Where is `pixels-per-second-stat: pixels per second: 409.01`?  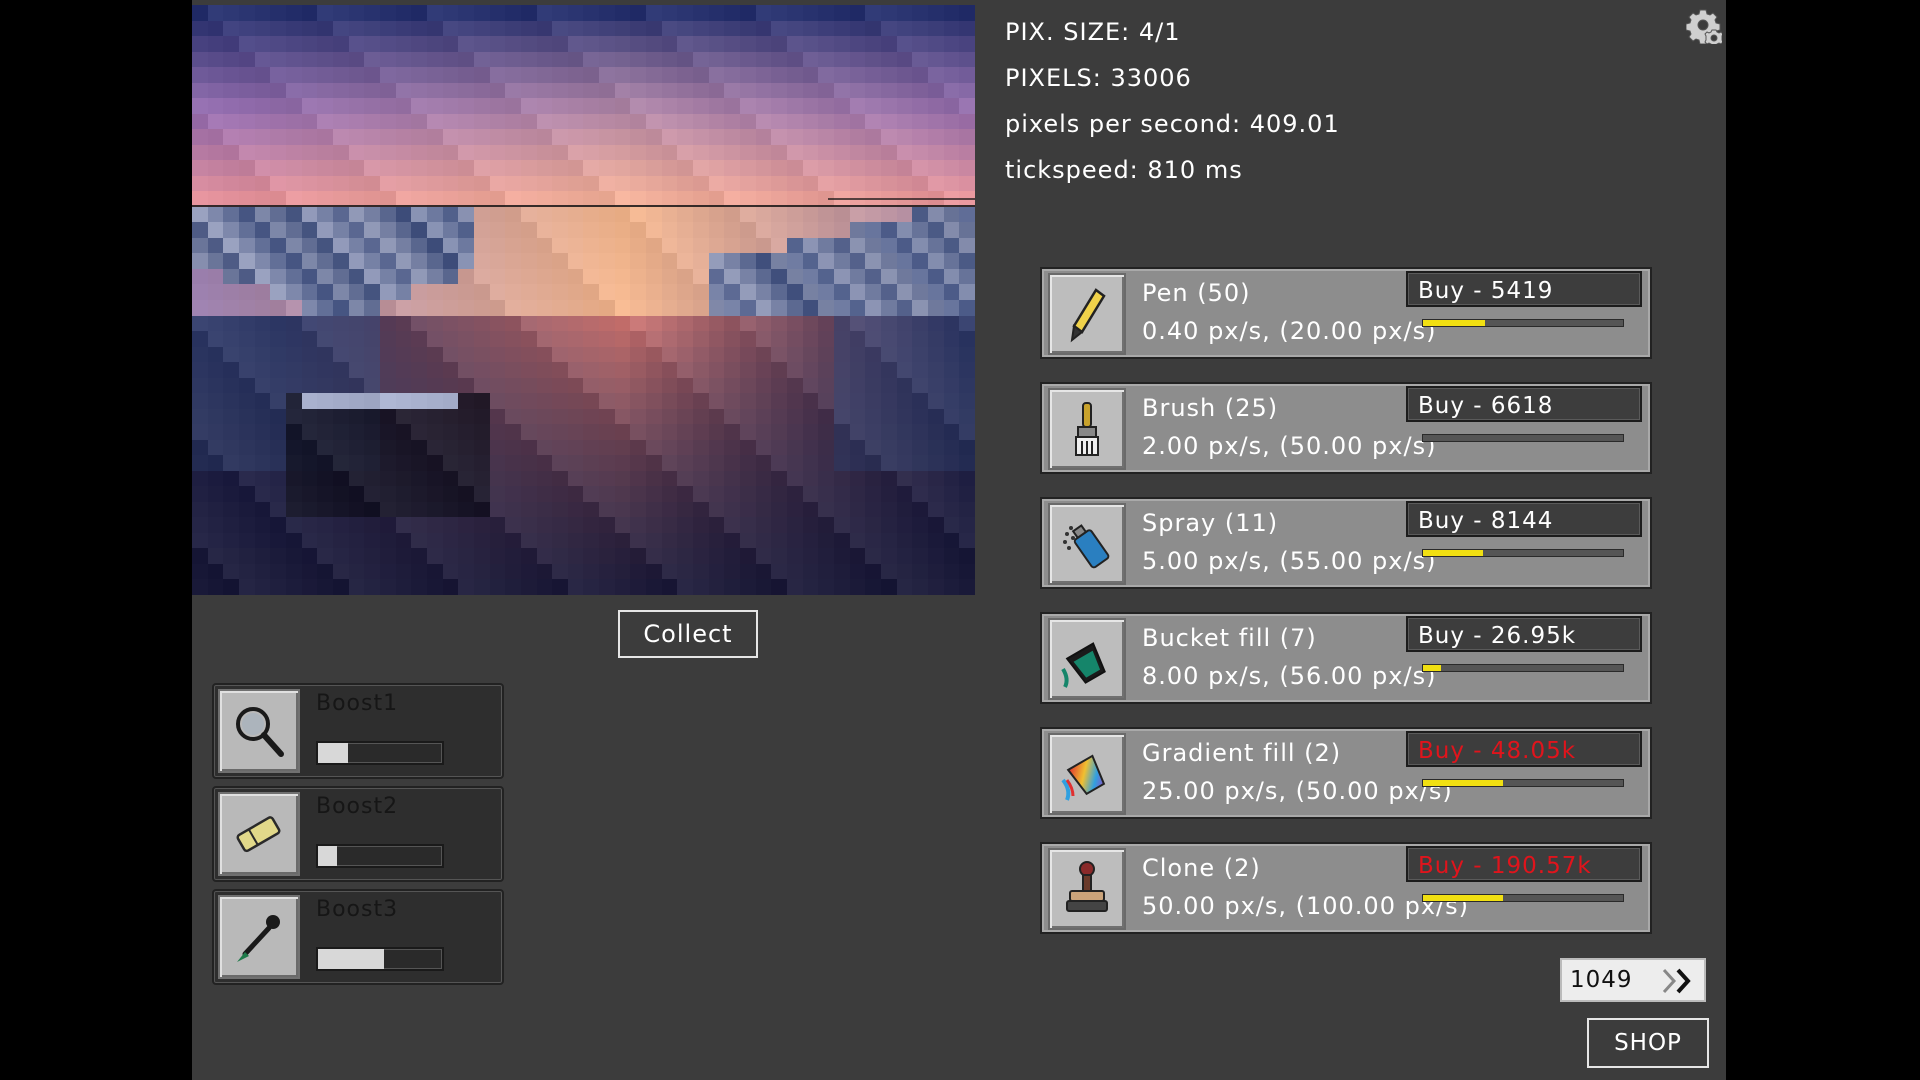
pixels-per-second-stat: pixels per second: 409.01 is located at coordinates (1172, 124).